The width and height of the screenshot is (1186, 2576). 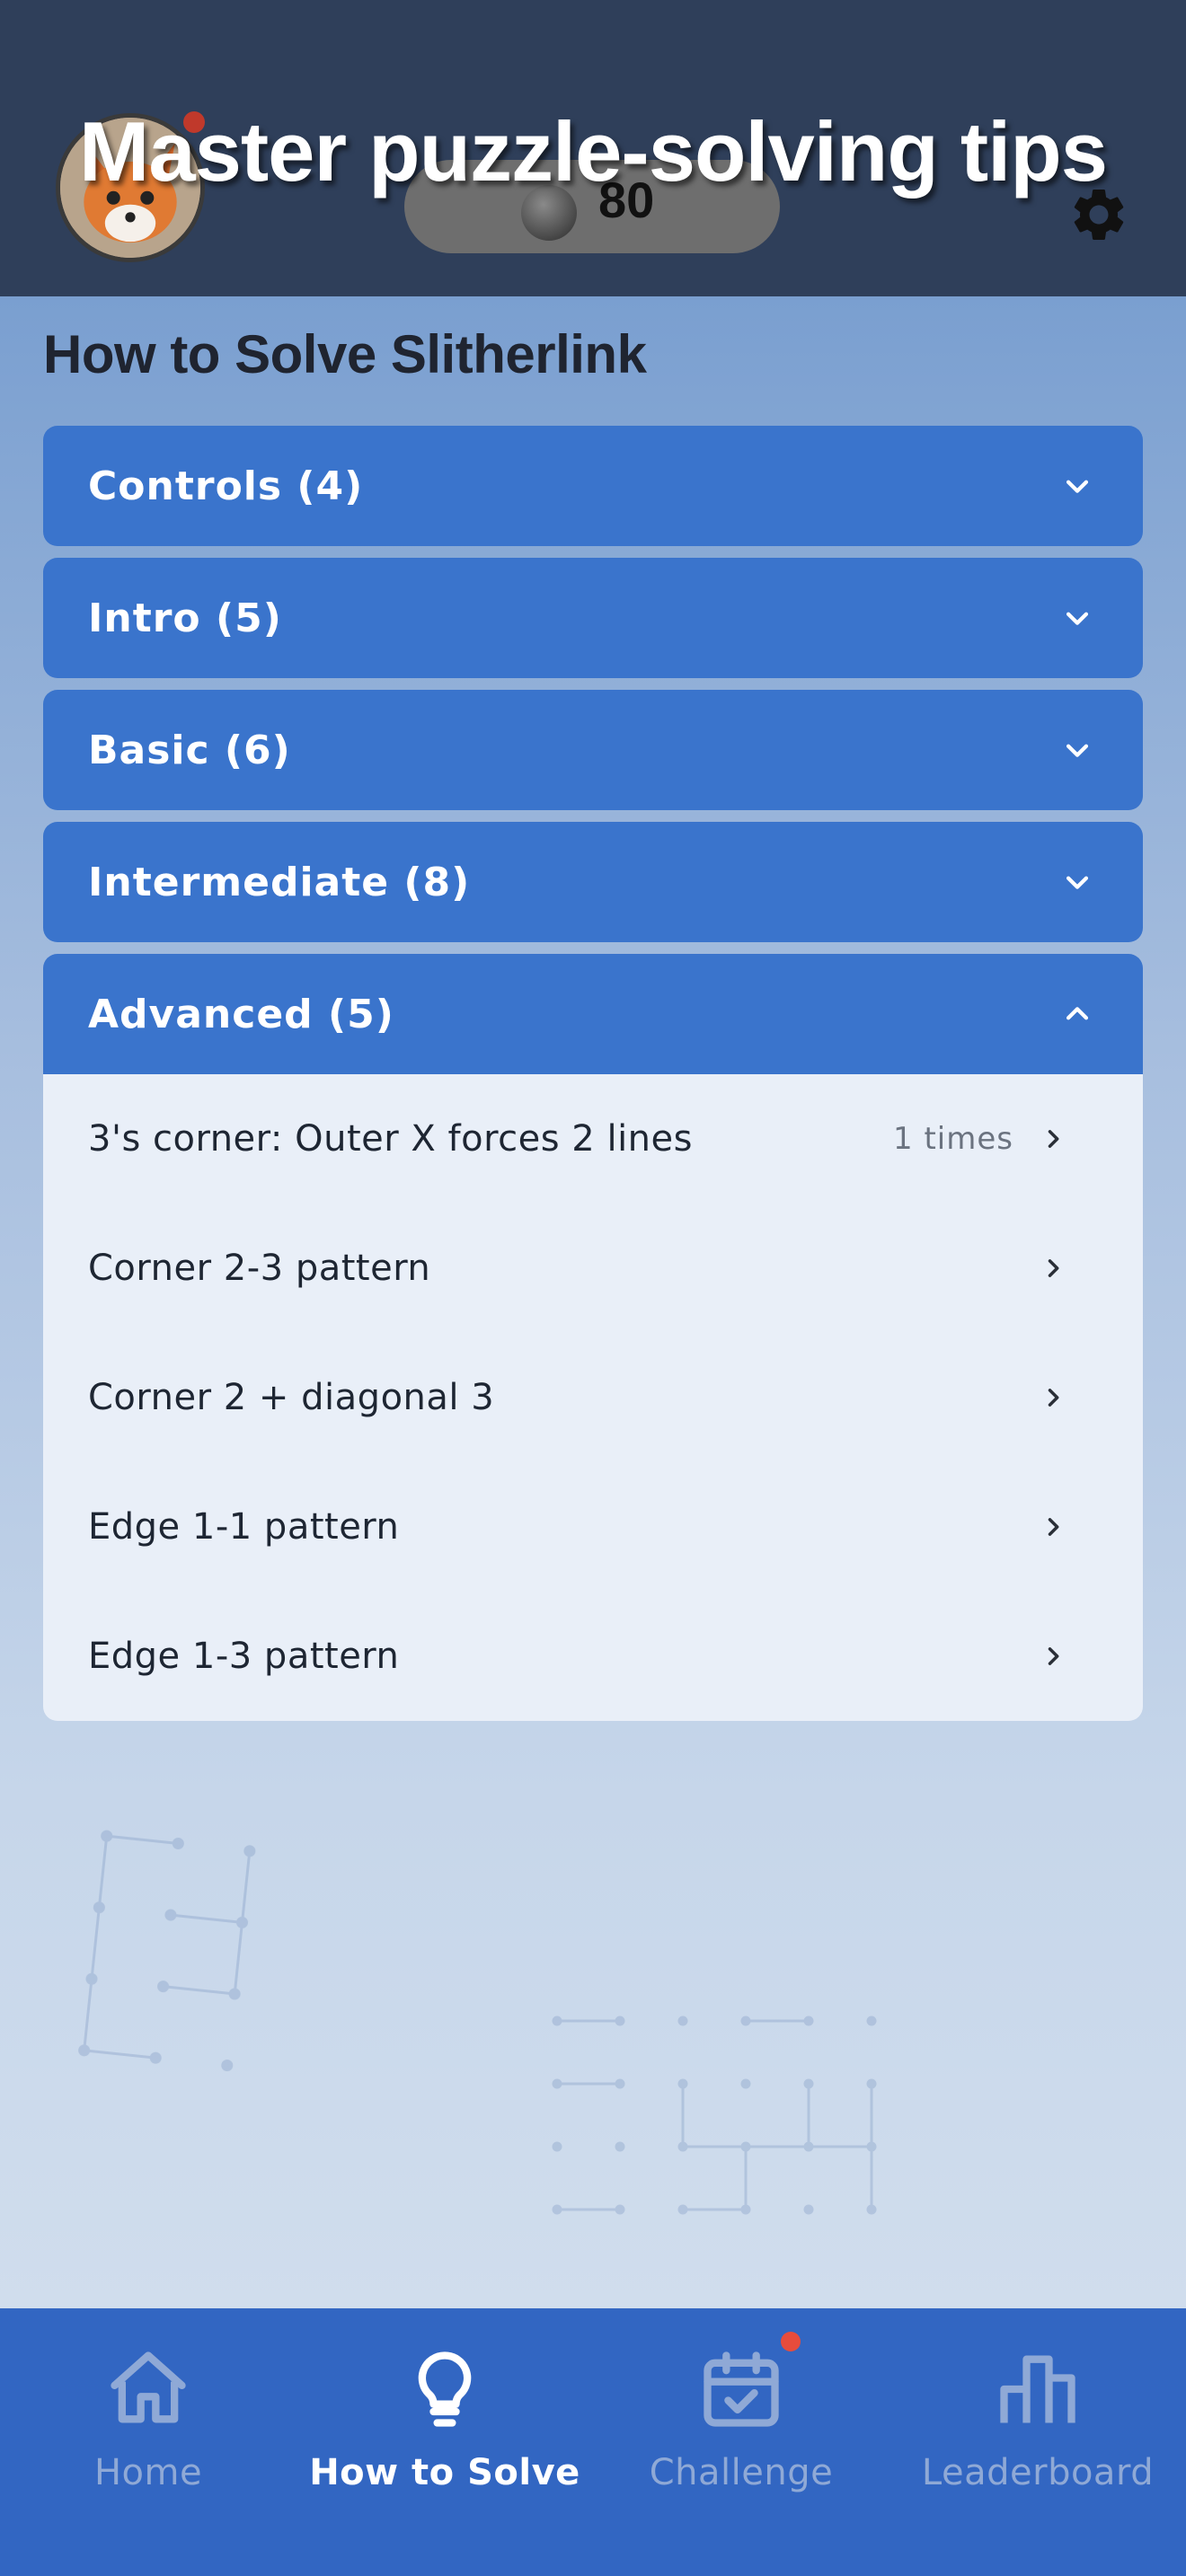 I want to click on section-label: Advanced (5), so click(x=241, y=1014).